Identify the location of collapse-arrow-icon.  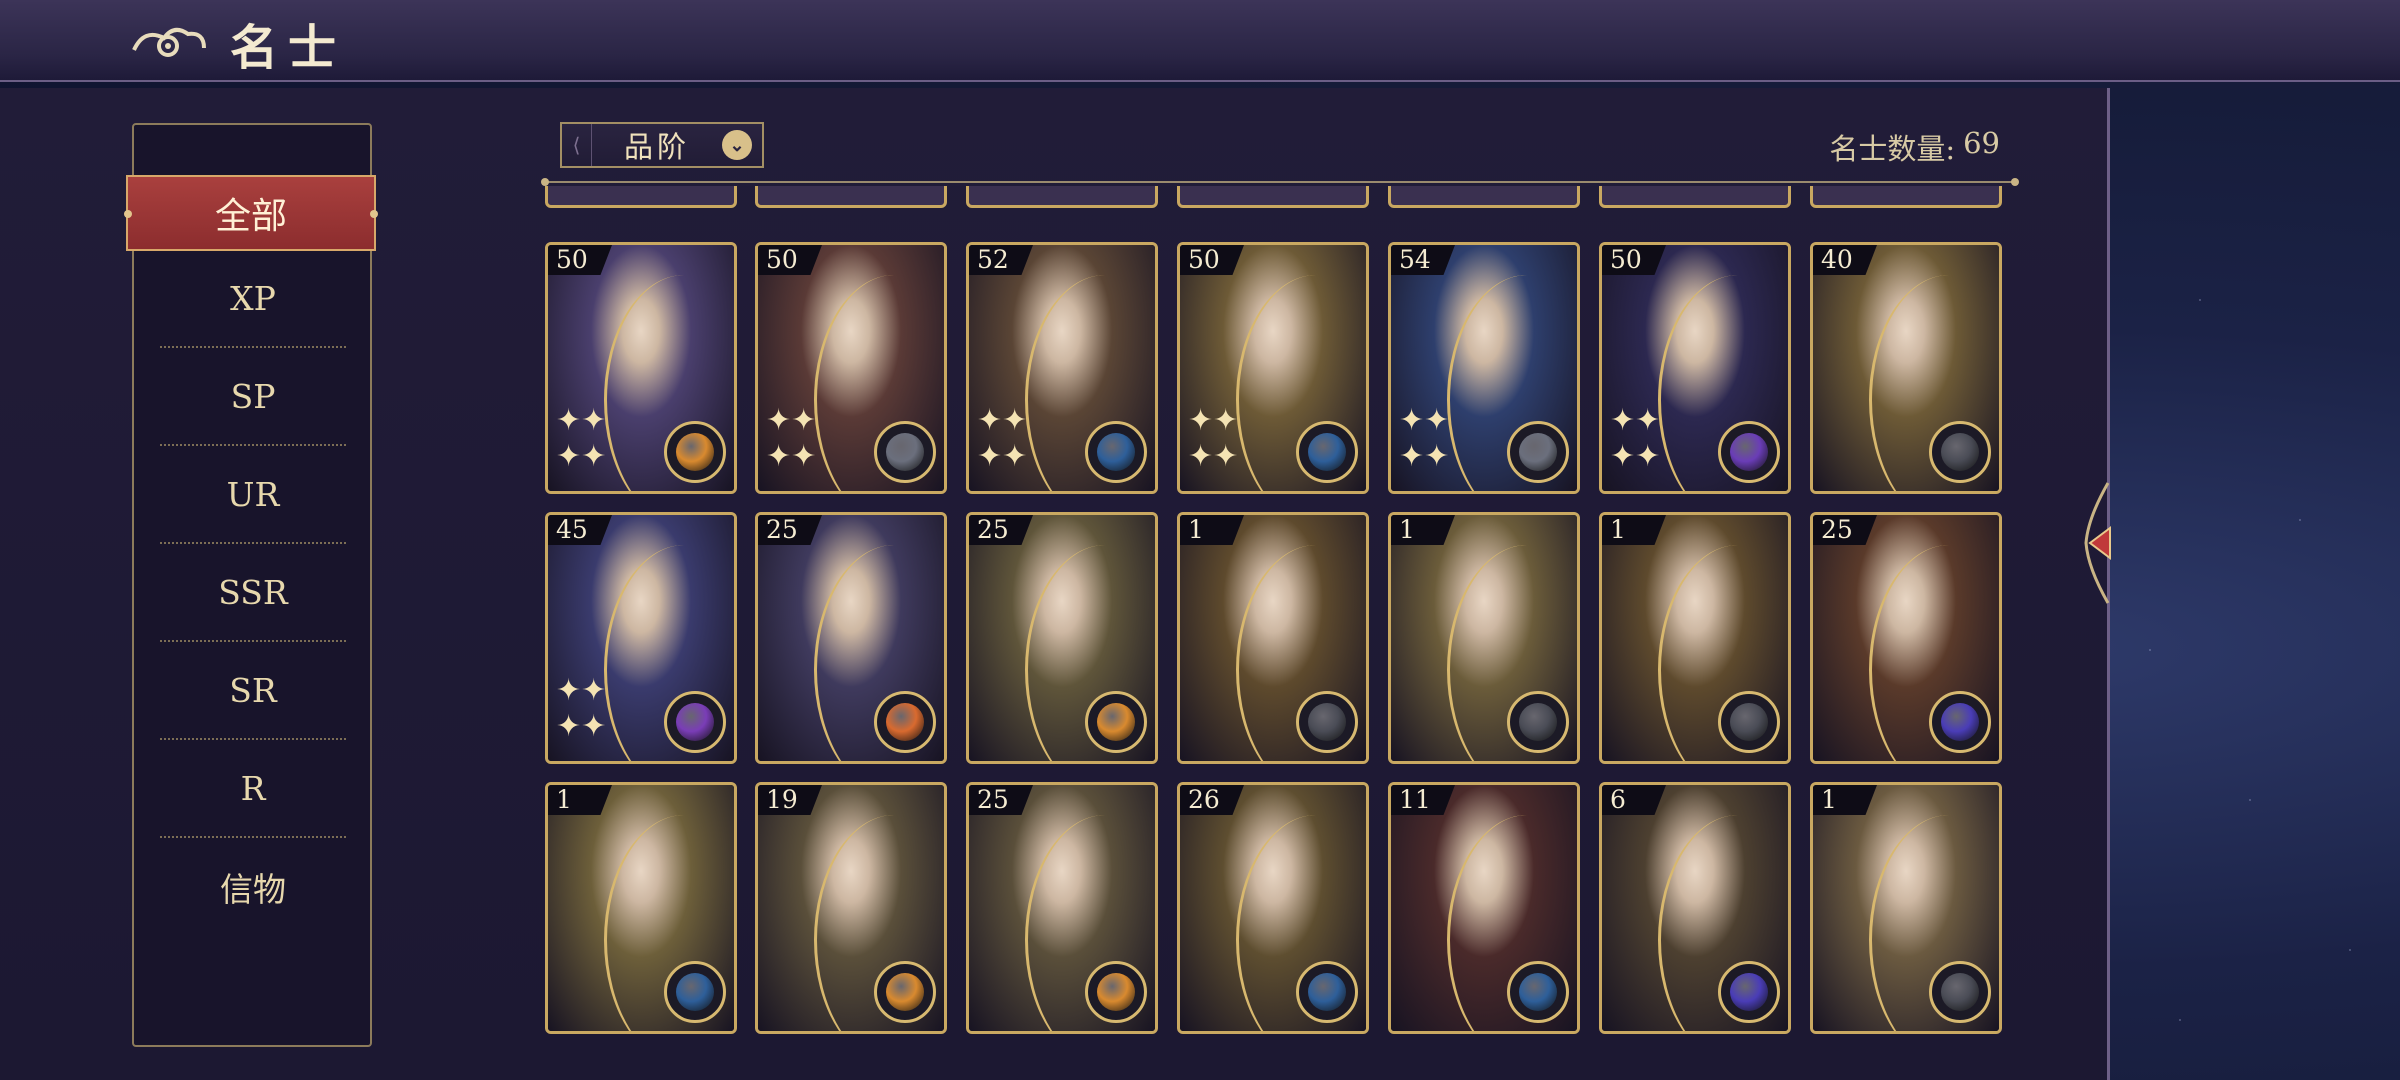
(2098, 543).